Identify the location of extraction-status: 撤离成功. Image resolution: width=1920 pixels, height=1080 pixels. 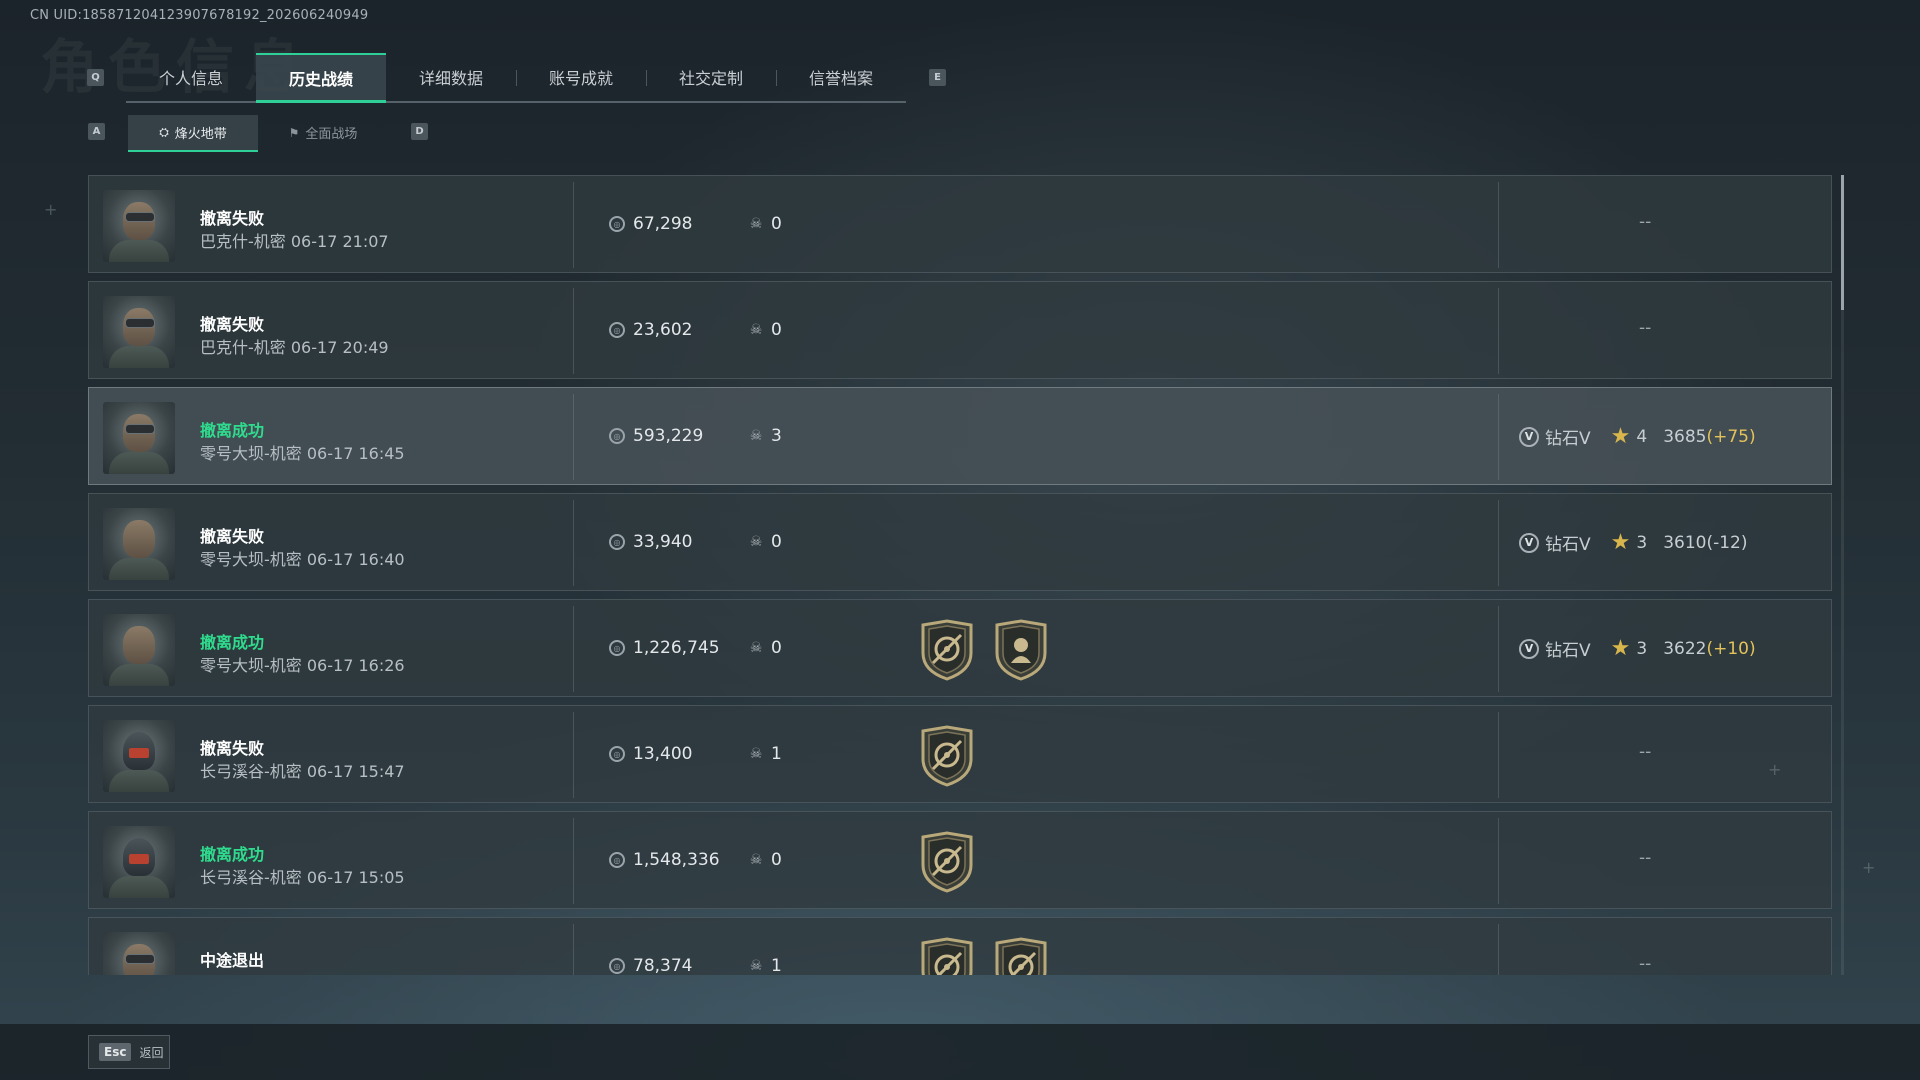
(232, 642).